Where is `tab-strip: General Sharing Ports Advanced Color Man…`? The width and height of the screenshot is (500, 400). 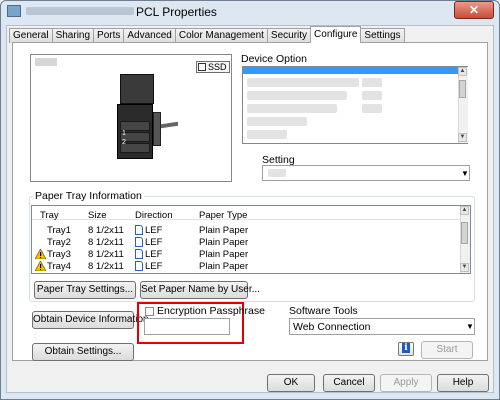 tab-strip: General Sharing Ports Advanced Color Man… is located at coordinates (207, 34).